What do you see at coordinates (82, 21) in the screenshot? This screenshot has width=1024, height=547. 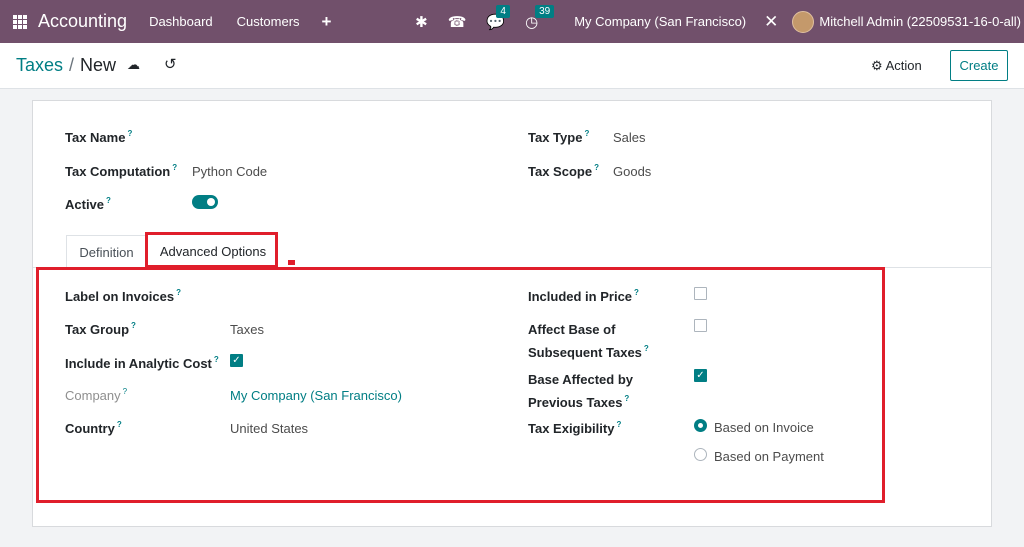 I see `app-title: Accounting` at bounding box center [82, 21].